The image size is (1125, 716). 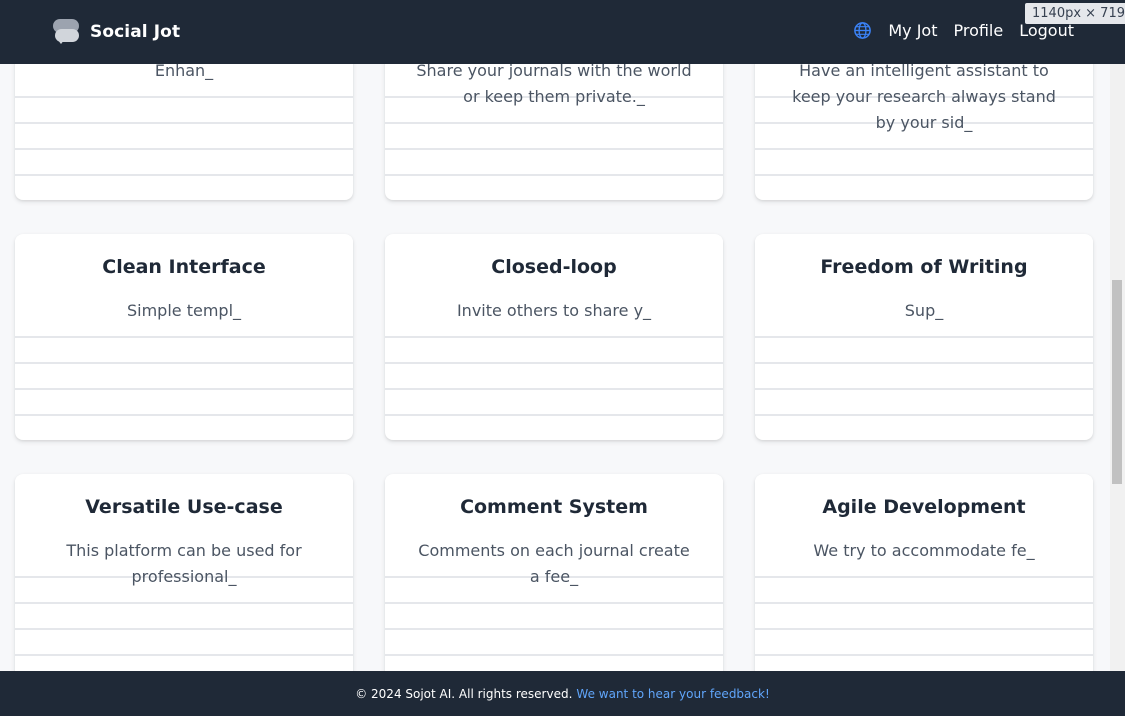 What do you see at coordinates (924, 507) in the screenshot?
I see `feature-card-title: Agile Development` at bounding box center [924, 507].